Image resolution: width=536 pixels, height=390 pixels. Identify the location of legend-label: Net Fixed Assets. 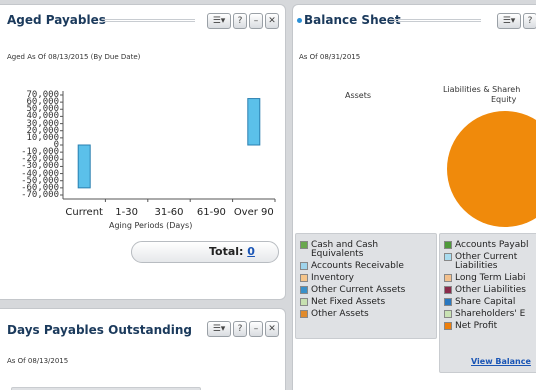
(348, 302).